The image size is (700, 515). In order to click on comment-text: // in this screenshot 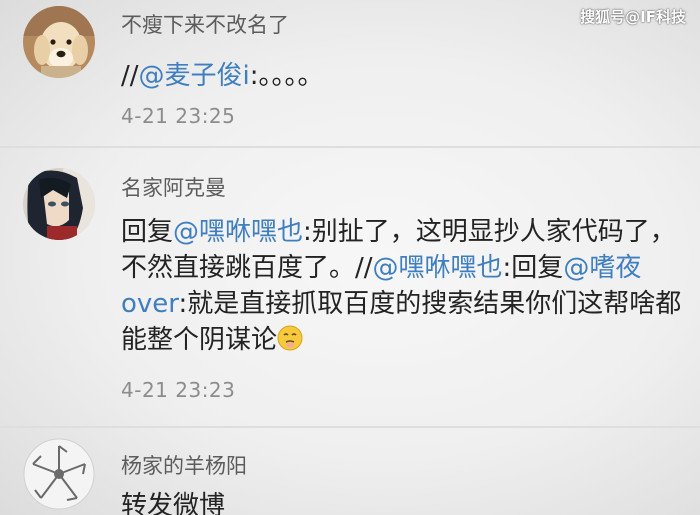, I will do `click(130, 76)`.